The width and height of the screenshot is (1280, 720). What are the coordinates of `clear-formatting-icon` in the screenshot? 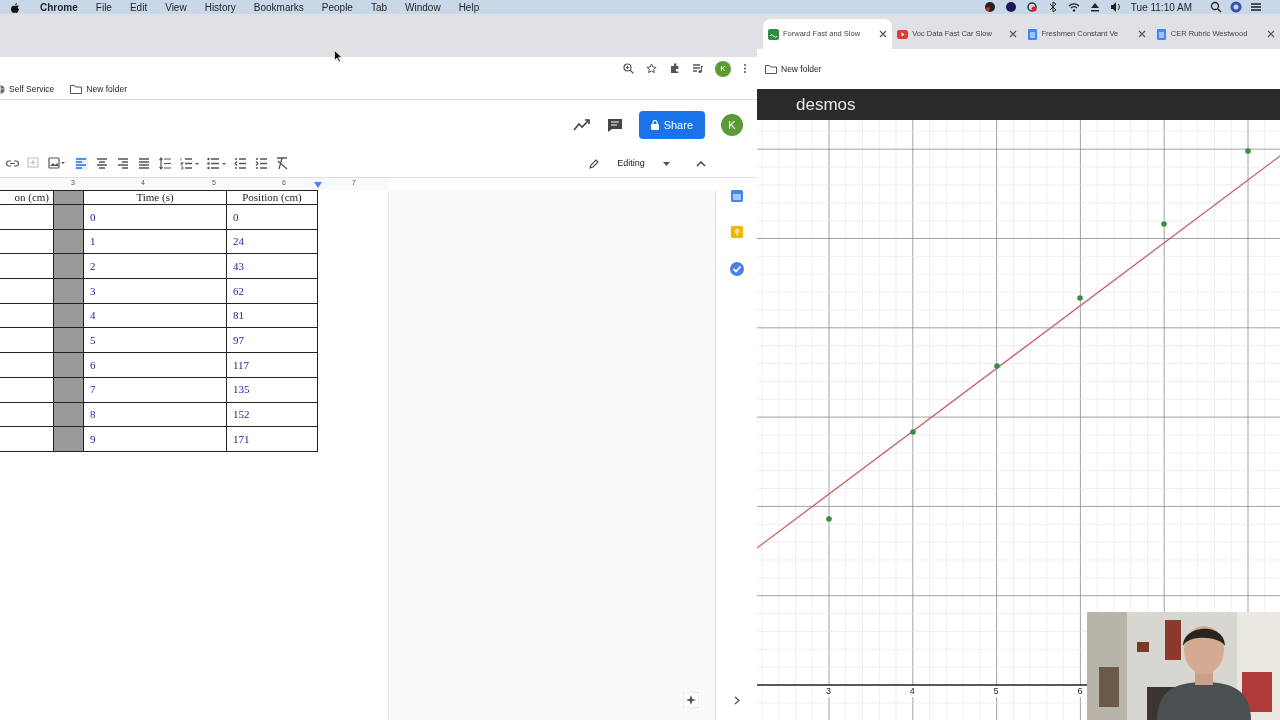 It's located at (282, 163).